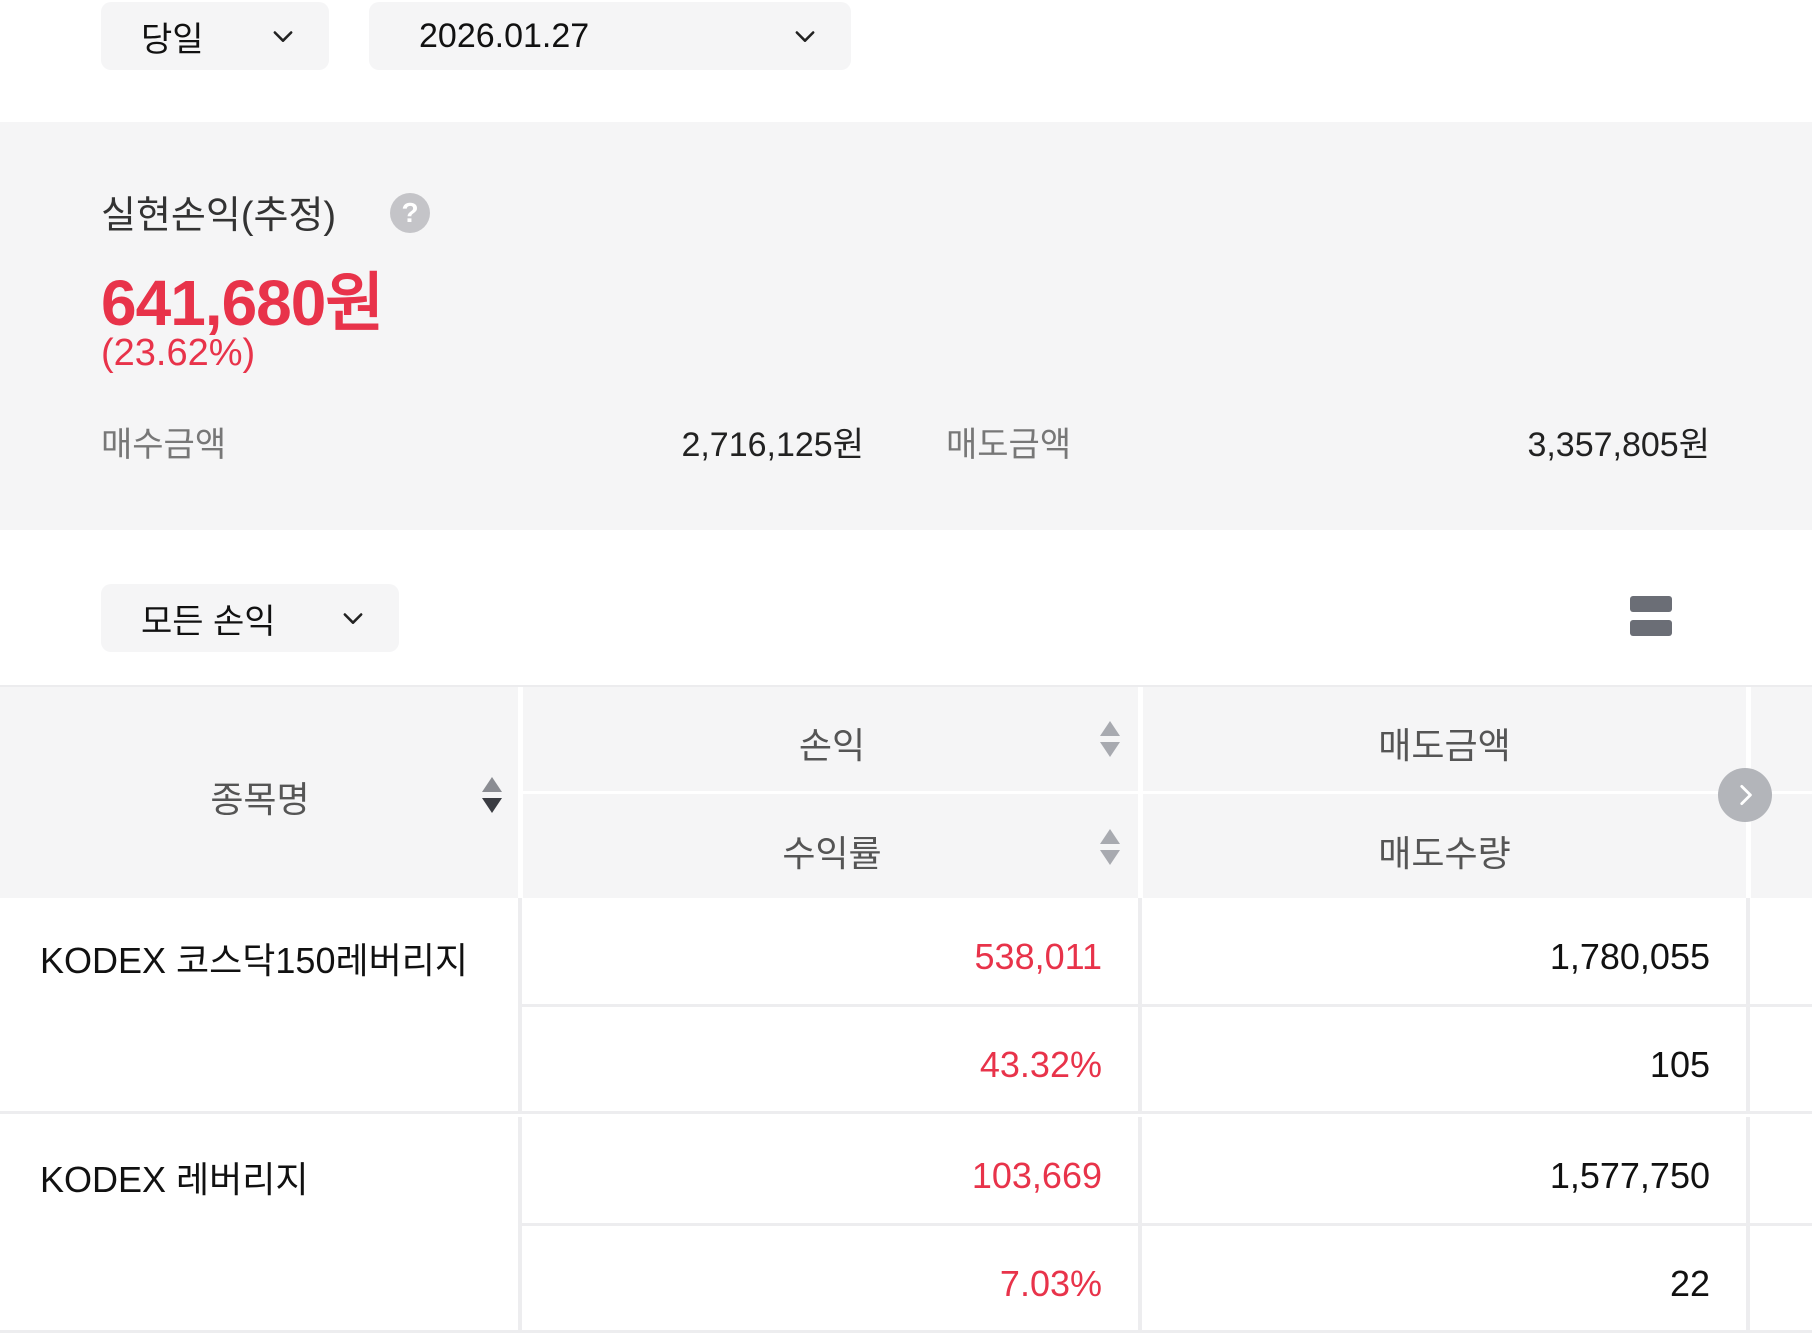  What do you see at coordinates (178, 353) in the screenshot?
I see `realized-profit-rate: (23.62%)` at bounding box center [178, 353].